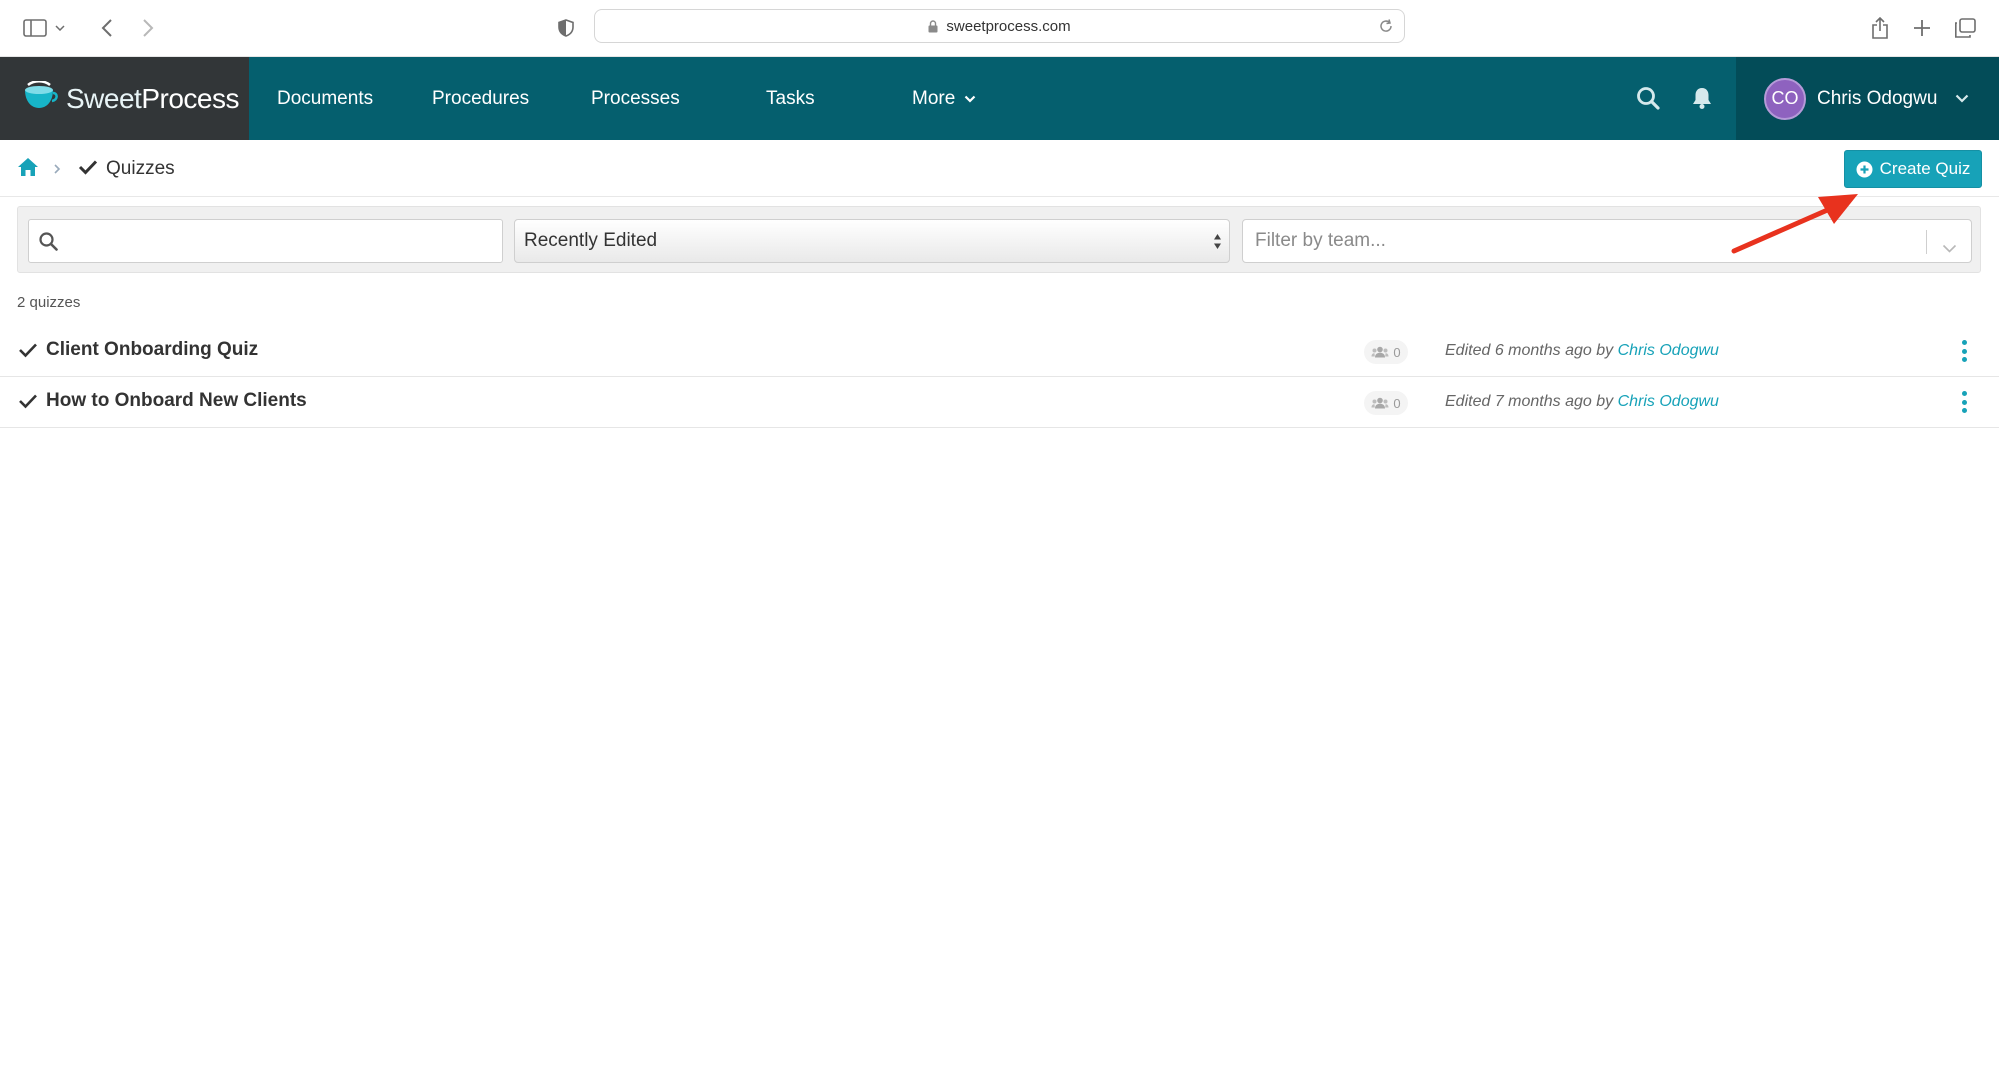 The height and width of the screenshot is (1065, 1999). I want to click on nav-more: More, so click(944, 98).